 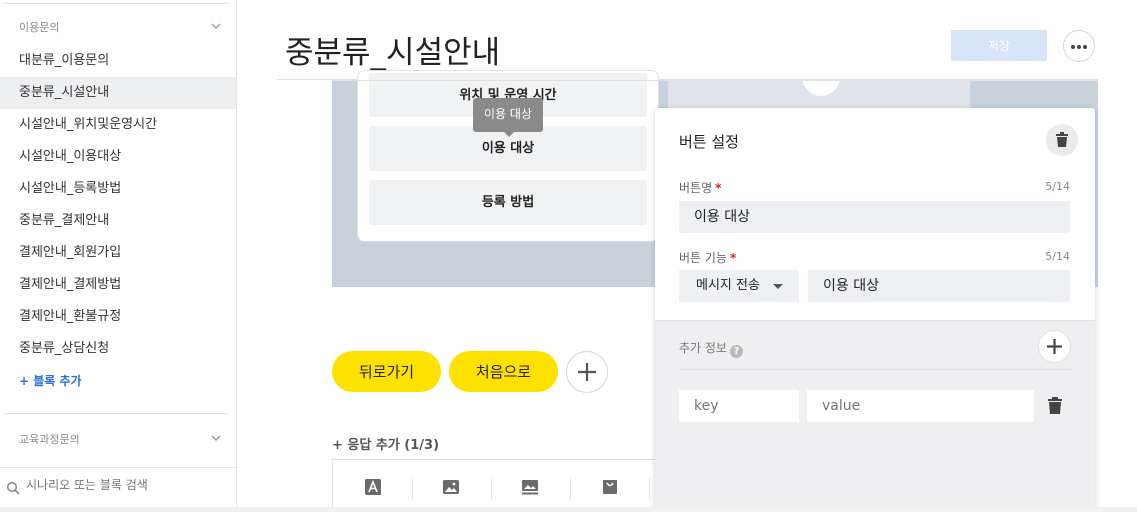 I want to click on value-input, so click(x=920, y=406).